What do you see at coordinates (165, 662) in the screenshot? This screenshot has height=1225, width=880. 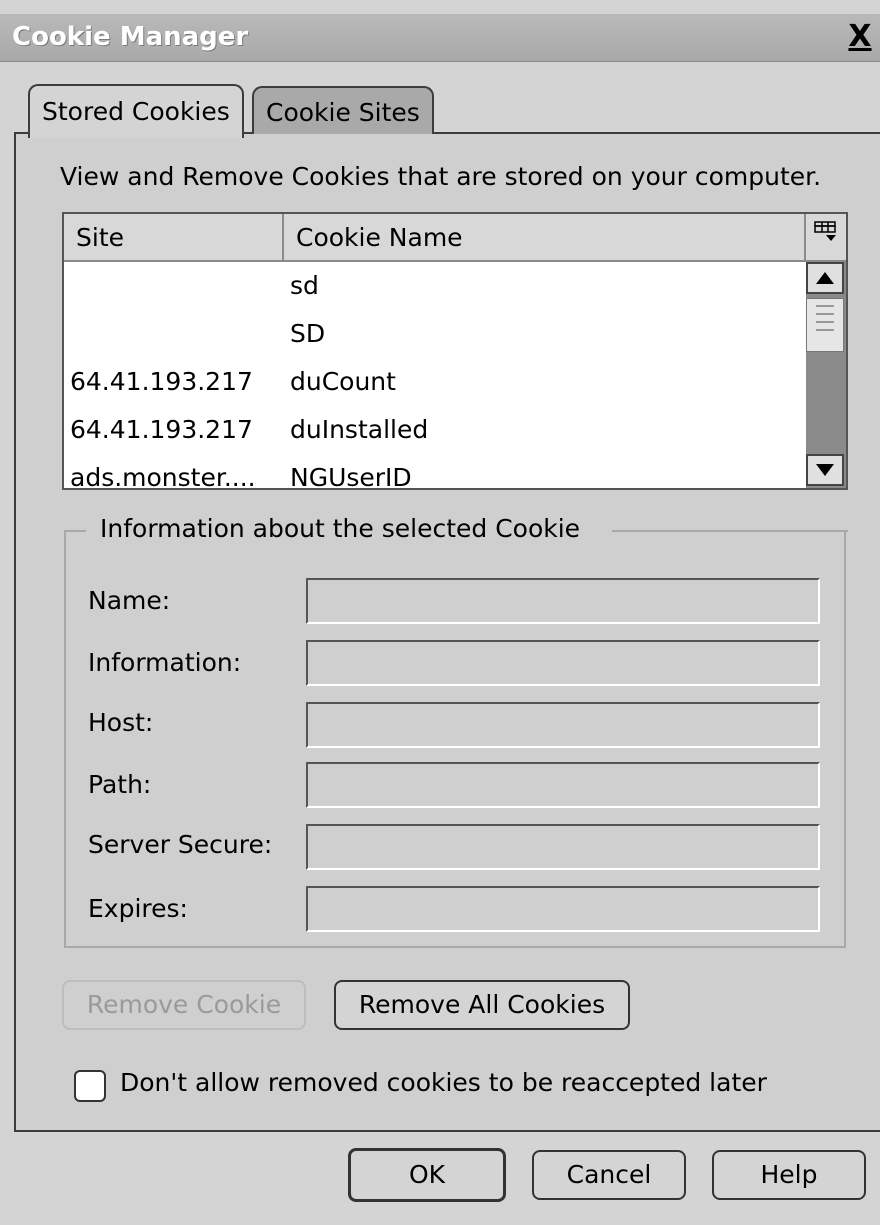 I see `information-label: Information:` at bounding box center [165, 662].